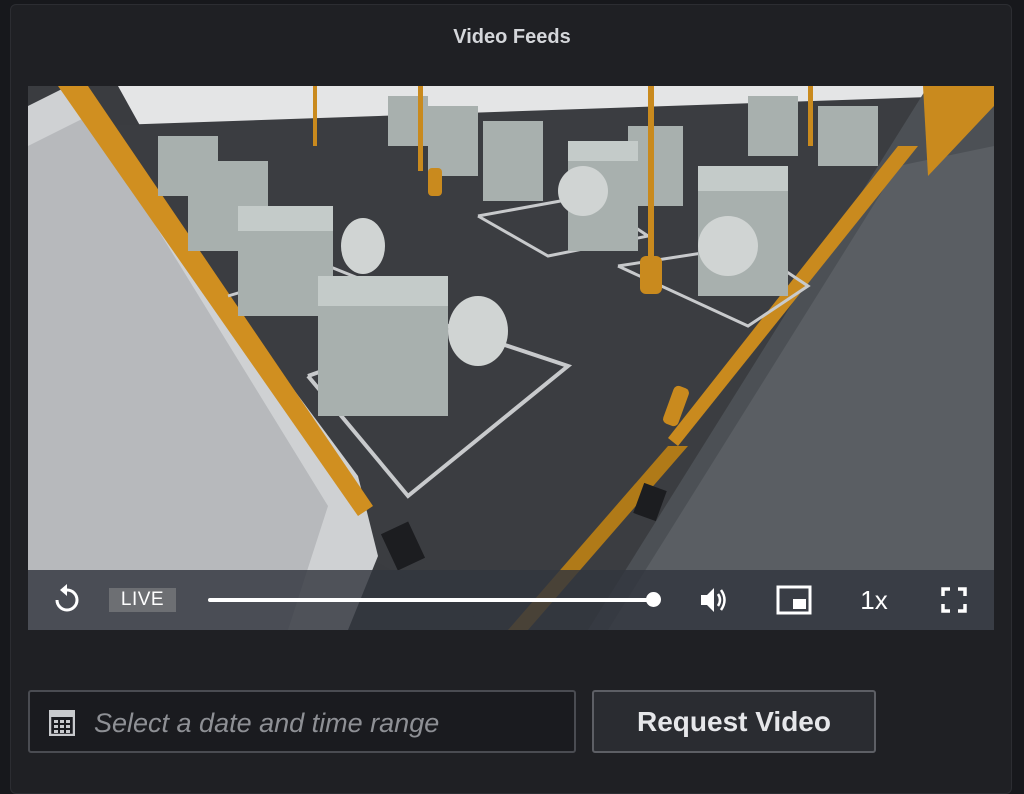 This screenshot has height=794, width=1024. Describe the element at coordinates (794, 600) in the screenshot. I see `picture-in-picture-icon` at that location.